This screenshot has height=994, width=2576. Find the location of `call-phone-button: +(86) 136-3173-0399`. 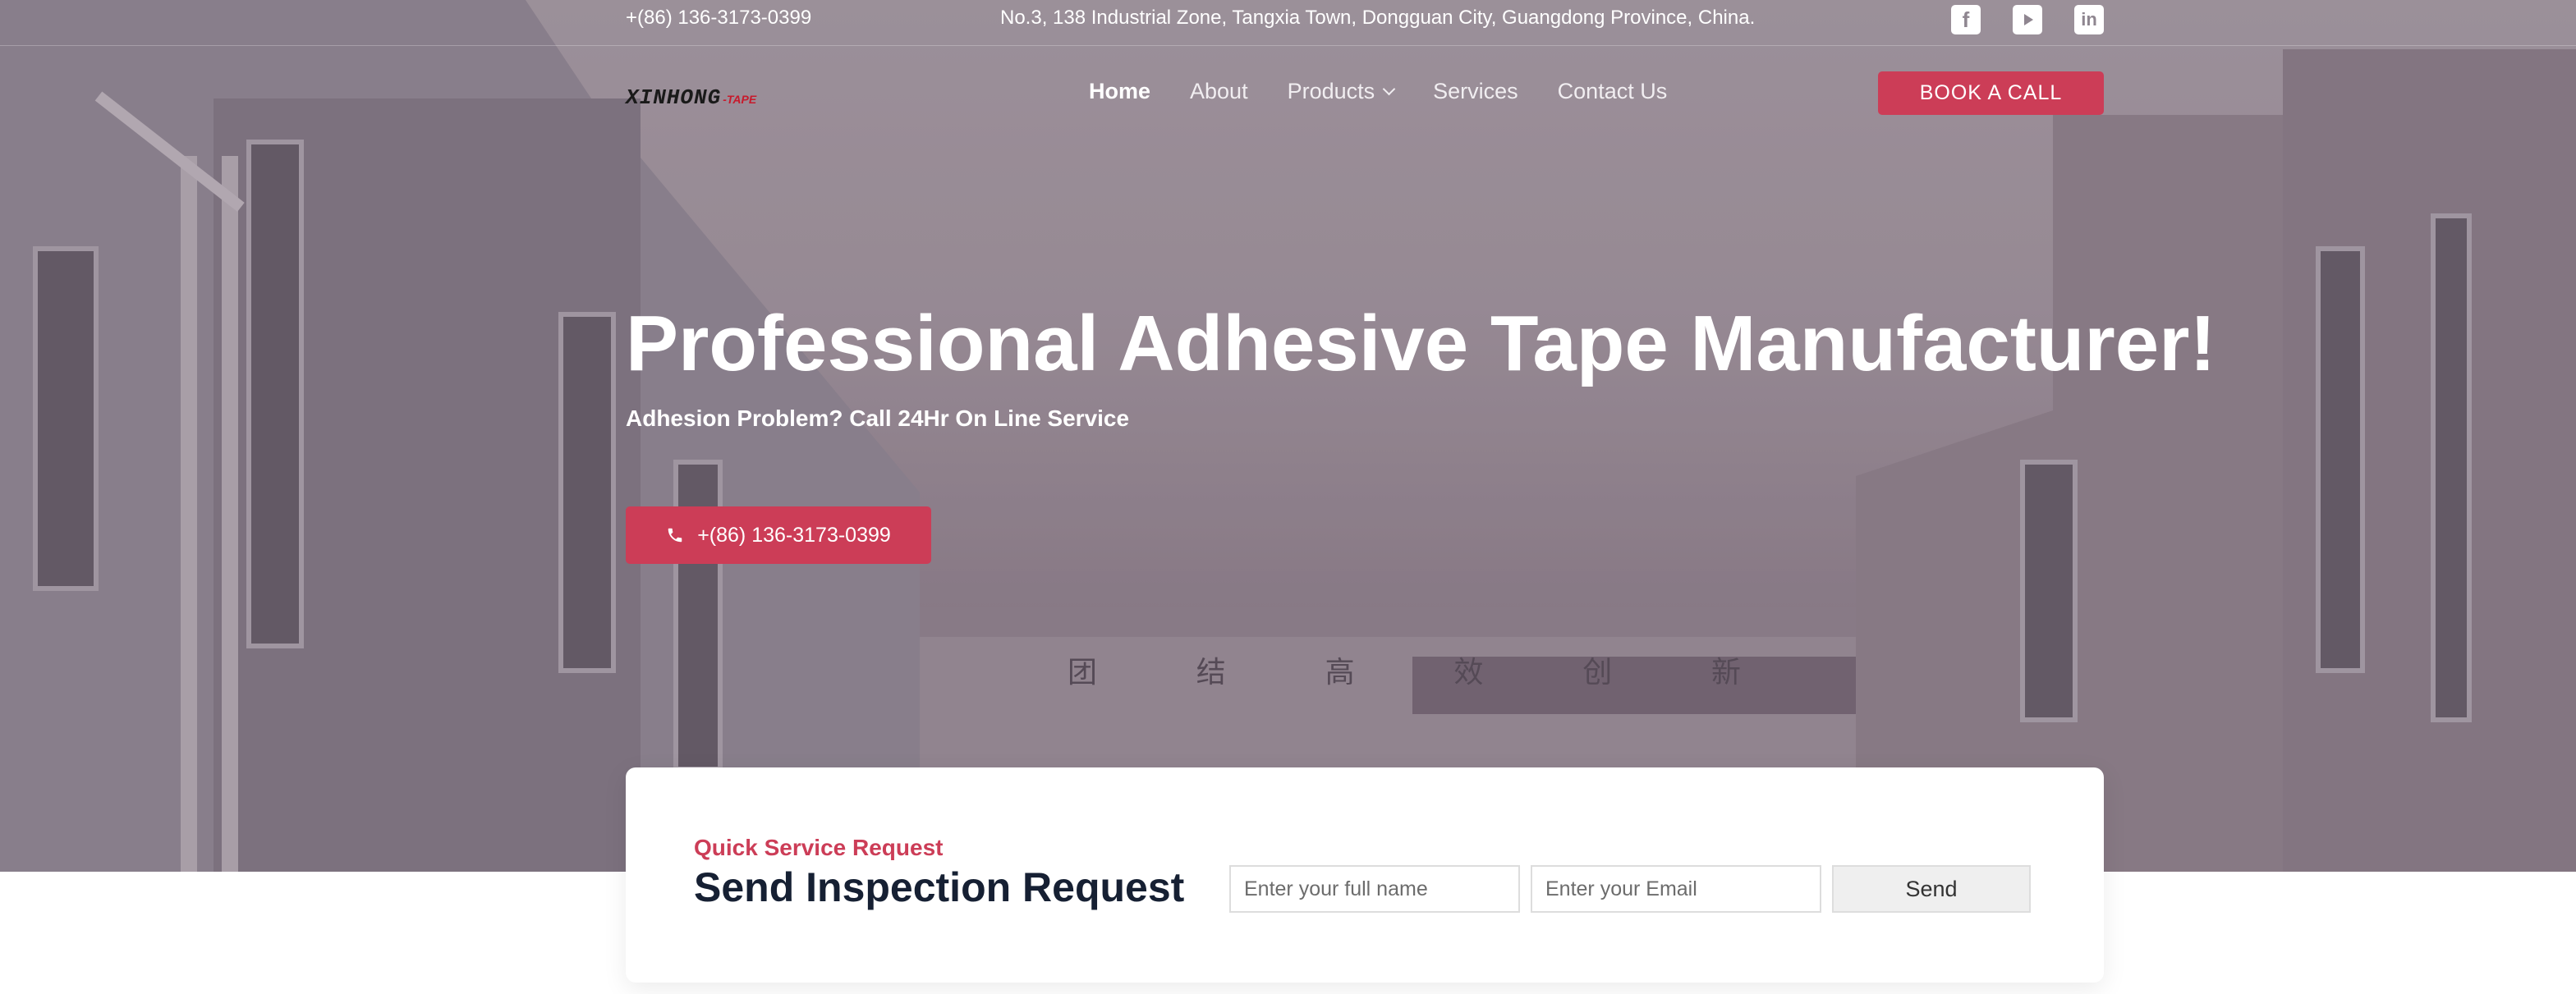

call-phone-button: +(86) 136-3173-0399 is located at coordinates (778, 535).